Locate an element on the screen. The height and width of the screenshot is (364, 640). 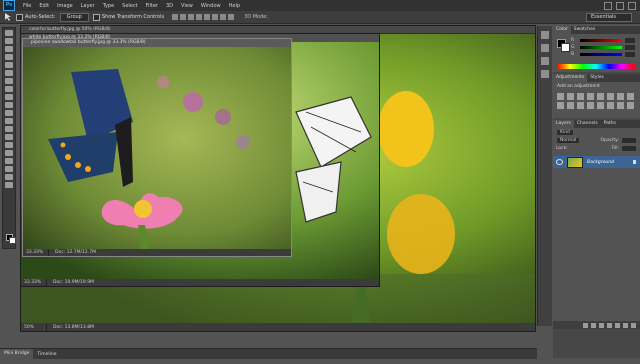
tab-color: Color is located at coordinates (562, 30).